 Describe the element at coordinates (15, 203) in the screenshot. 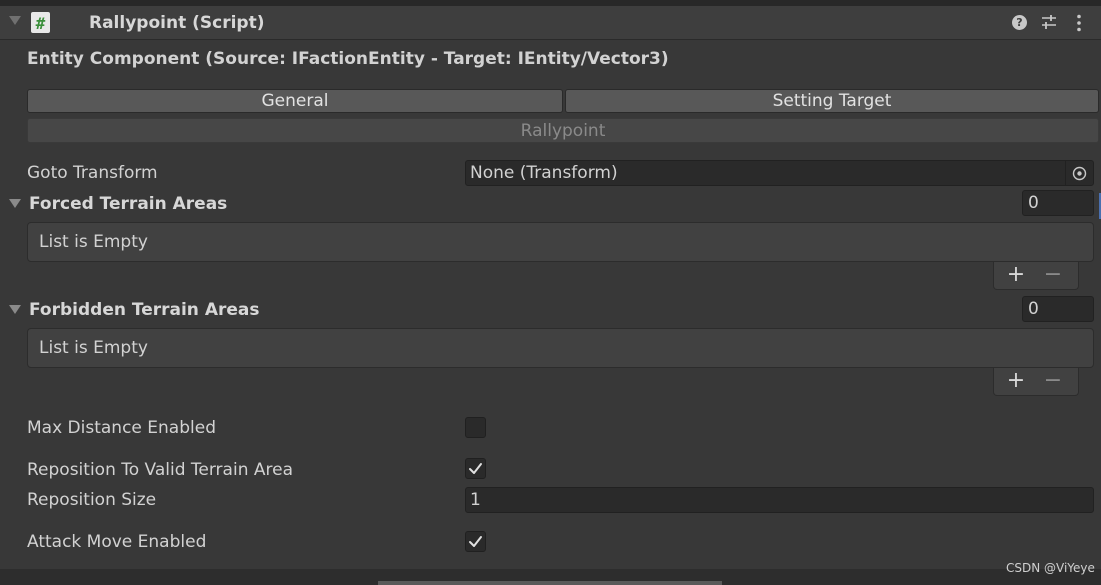

I see `forced-terrain-areas-foldout-icon` at that location.